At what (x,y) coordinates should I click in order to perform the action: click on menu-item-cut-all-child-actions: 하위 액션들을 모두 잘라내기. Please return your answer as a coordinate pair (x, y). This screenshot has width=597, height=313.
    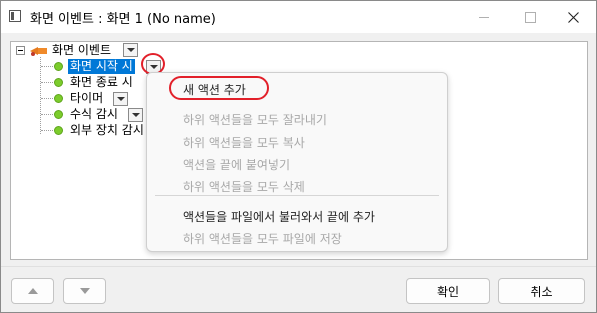
    Looking at the image, I should click on (255, 119).